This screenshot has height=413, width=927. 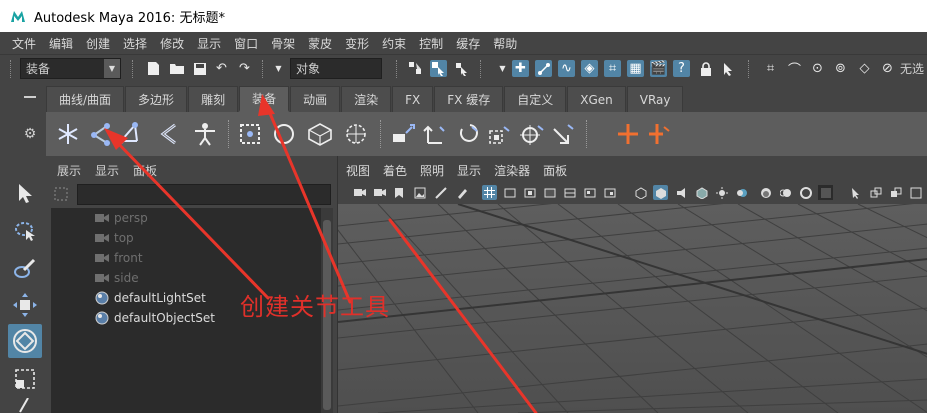 I want to click on select-component-icon, so click(x=461, y=68).